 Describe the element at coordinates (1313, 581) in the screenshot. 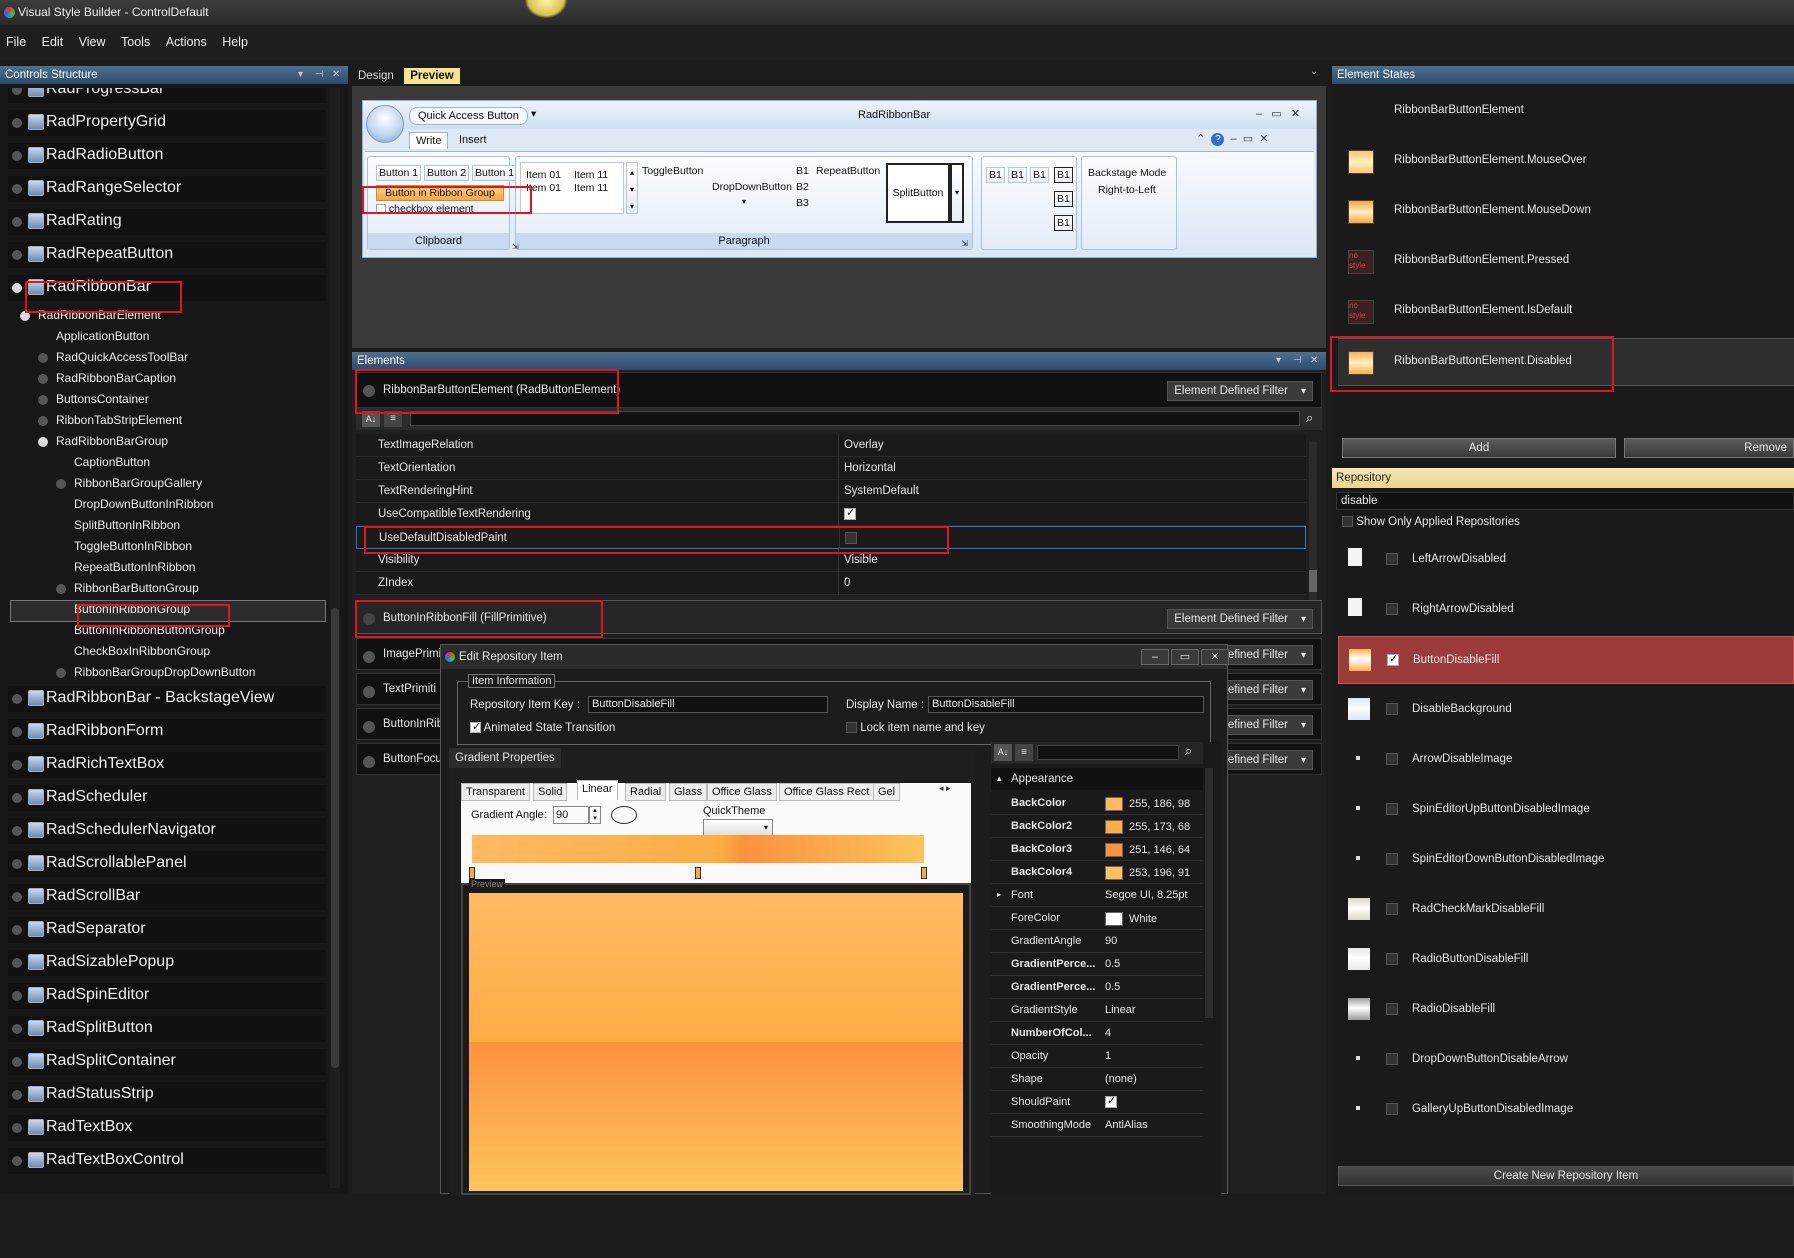

I see `scrollbar-thumb` at that location.